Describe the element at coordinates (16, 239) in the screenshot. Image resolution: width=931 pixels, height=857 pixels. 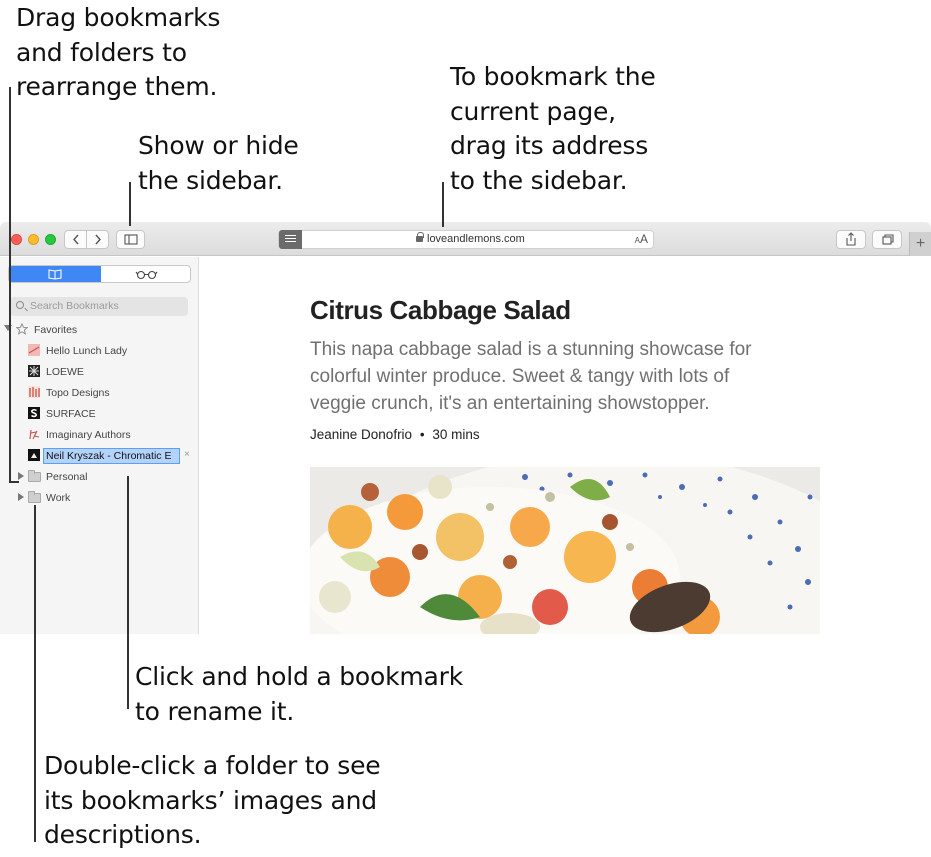
I see `close-button` at that location.